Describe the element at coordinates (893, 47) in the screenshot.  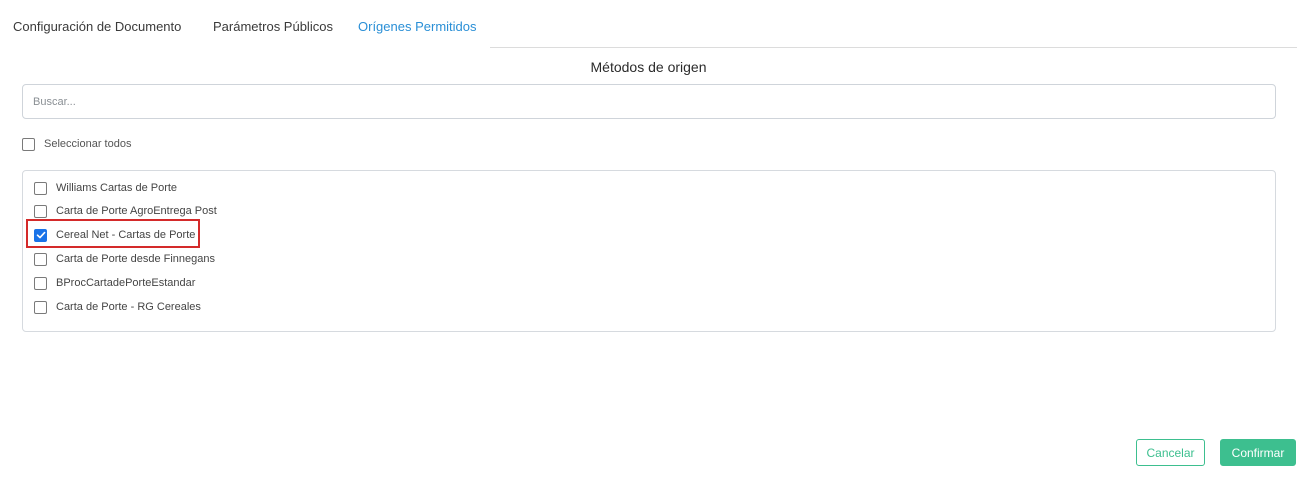
I see `tabs-divider` at that location.